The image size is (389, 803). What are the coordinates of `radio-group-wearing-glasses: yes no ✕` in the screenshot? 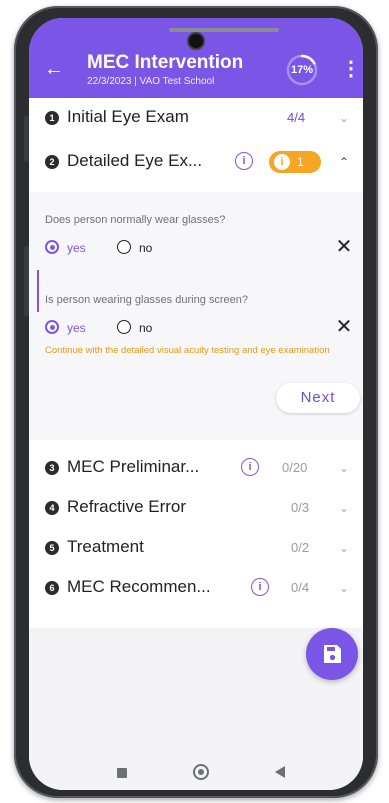 It's located at (198, 327).